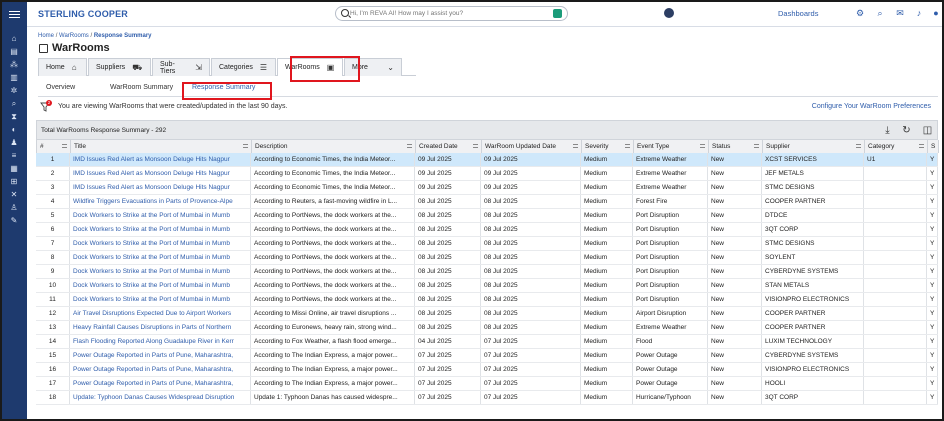  What do you see at coordinates (927, 130) in the screenshot?
I see `columns-panel-icon: ◫` at bounding box center [927, 130].